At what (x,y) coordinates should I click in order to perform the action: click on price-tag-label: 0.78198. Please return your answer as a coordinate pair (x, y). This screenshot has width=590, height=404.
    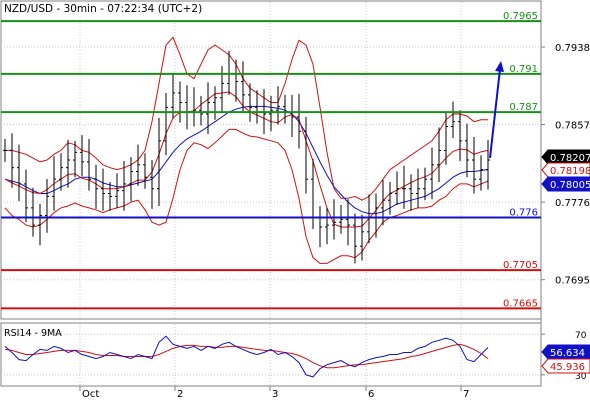
    Looking at the image, I should click on (570, 171).